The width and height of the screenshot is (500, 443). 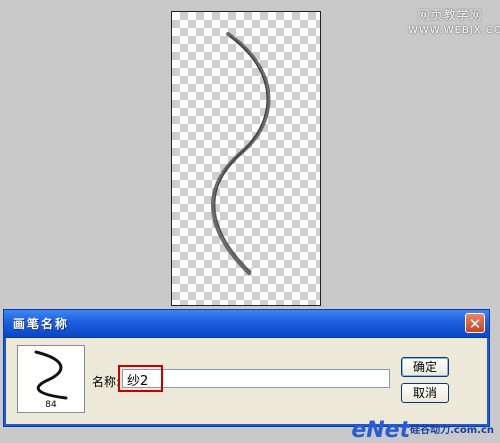 What do you see at coordinates (51, 375) in the screenshot?
I see `brush-preview-icon` at bounding box center [51, 375].